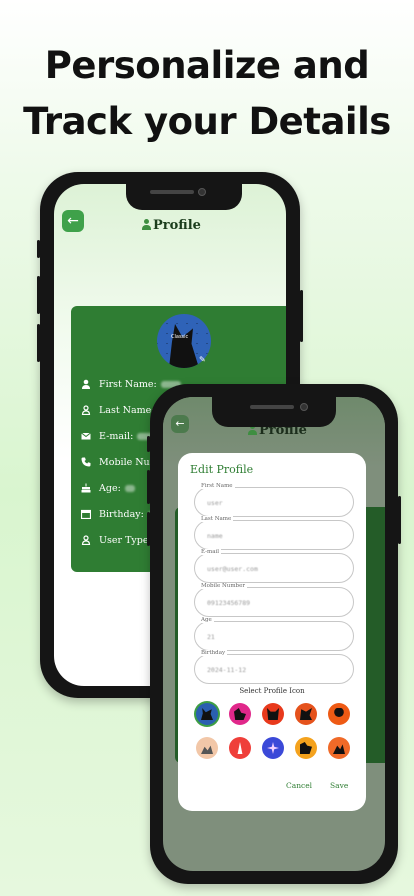  I want to click on cake-icon, so click(86, 488).